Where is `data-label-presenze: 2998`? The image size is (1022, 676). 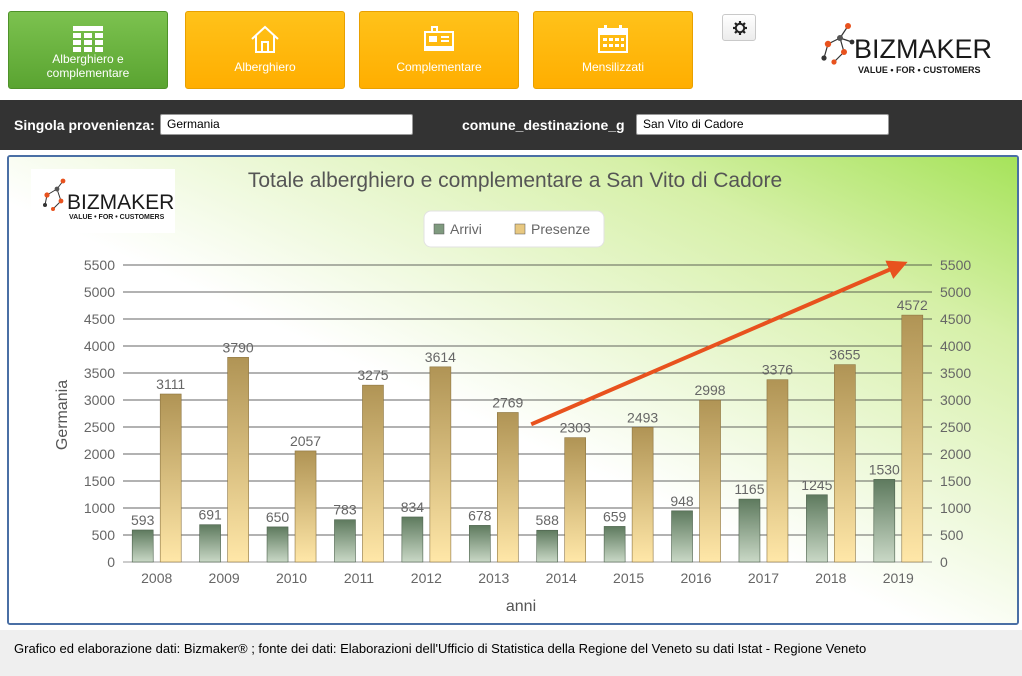
data-label-presenze: 2998 is located at coordinates (709, 390).